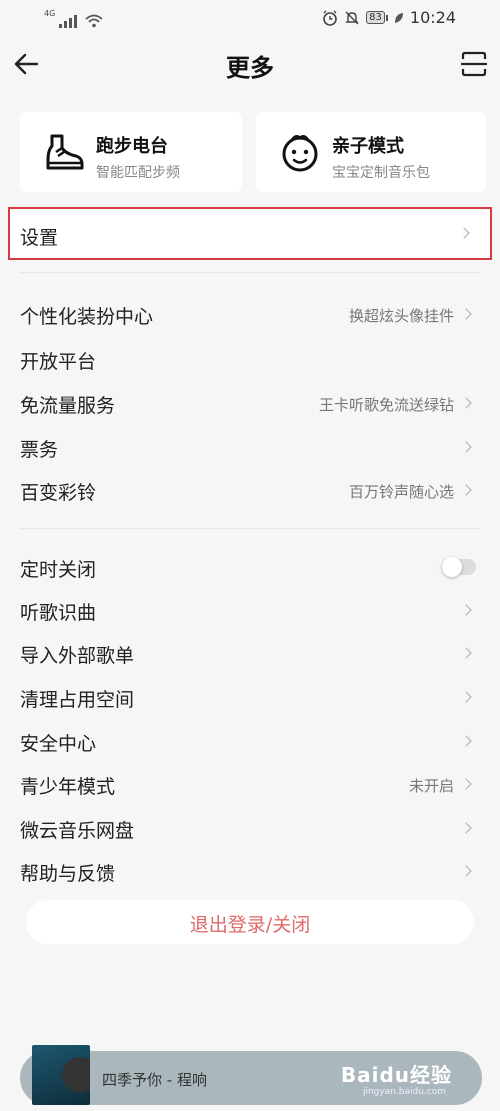  Describe the element at coordinates (154, 1080) in the screenshot. I see `now-playing-track: 四季予你 - 程响` at that location.